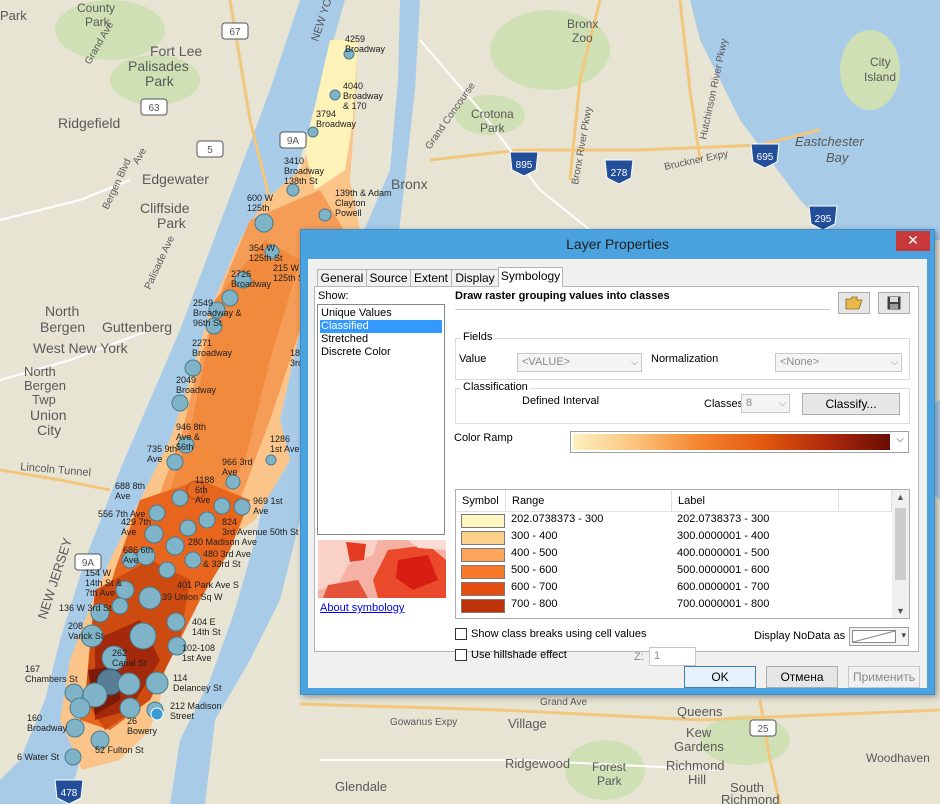  I want to click on road-label: Gowanus Expy, so click(423, 722).